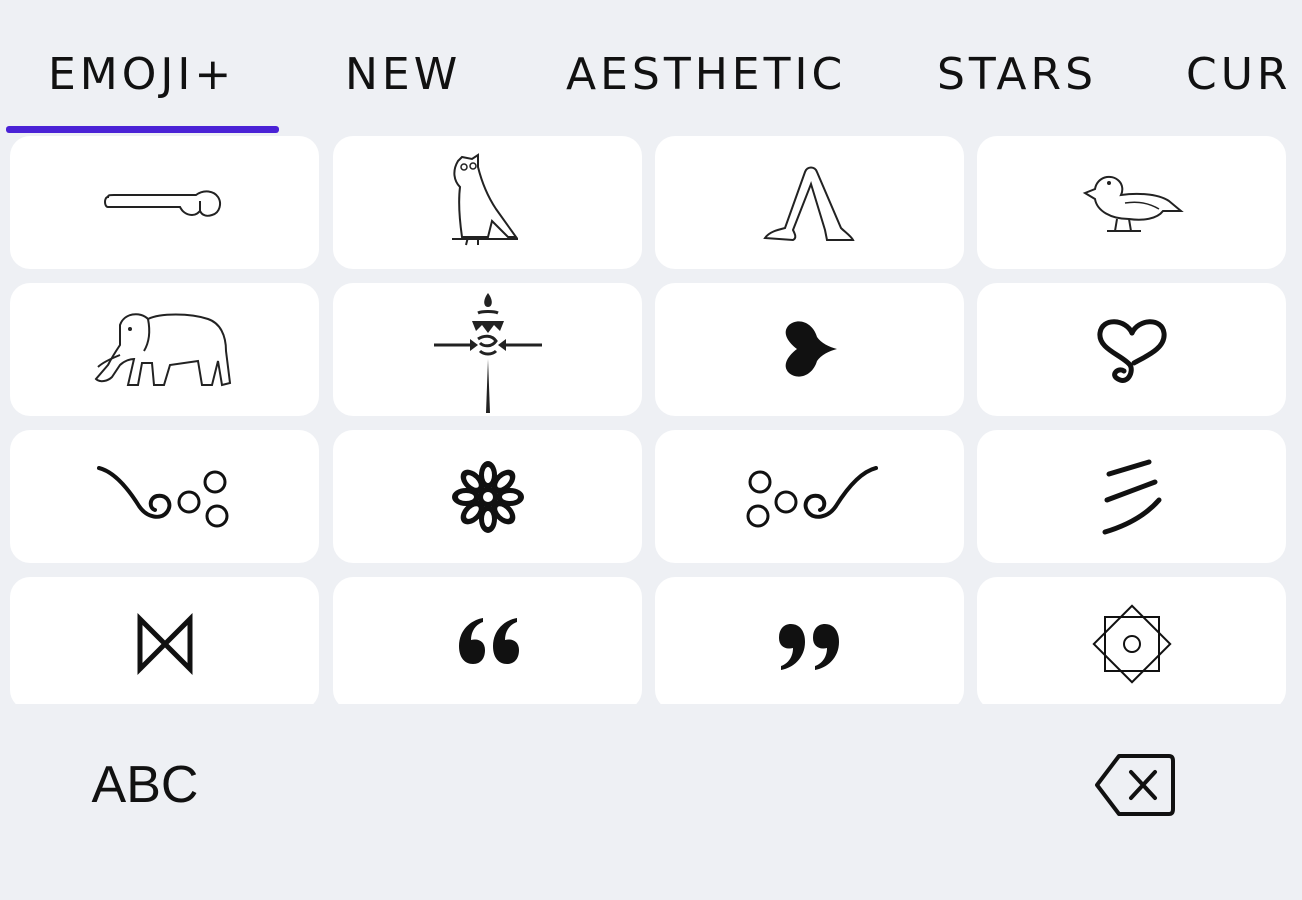  I want to click on black-heart-bullet-icon, so click(811, 348).